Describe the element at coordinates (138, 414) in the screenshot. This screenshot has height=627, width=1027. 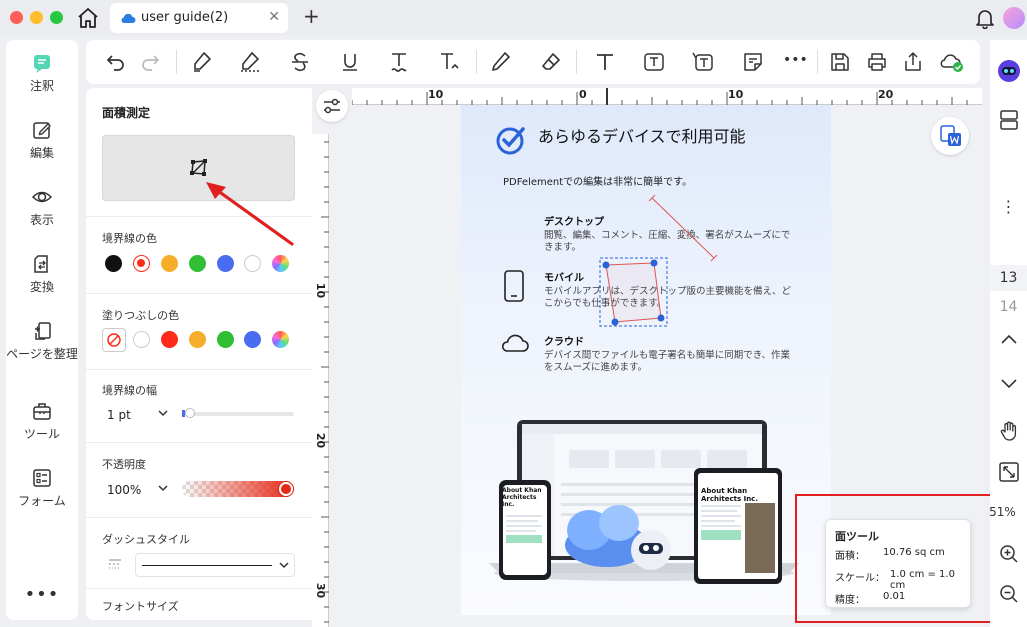
I see `border-width-select: 1 pt` at that location.